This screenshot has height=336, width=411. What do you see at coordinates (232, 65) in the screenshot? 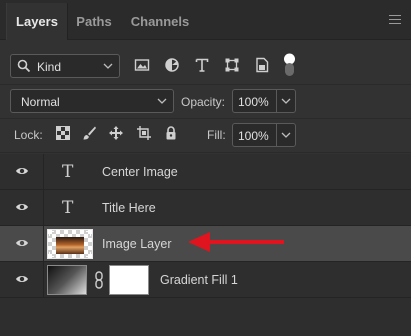
I see `shape-filter-icon` at bounding box center [232, 65].